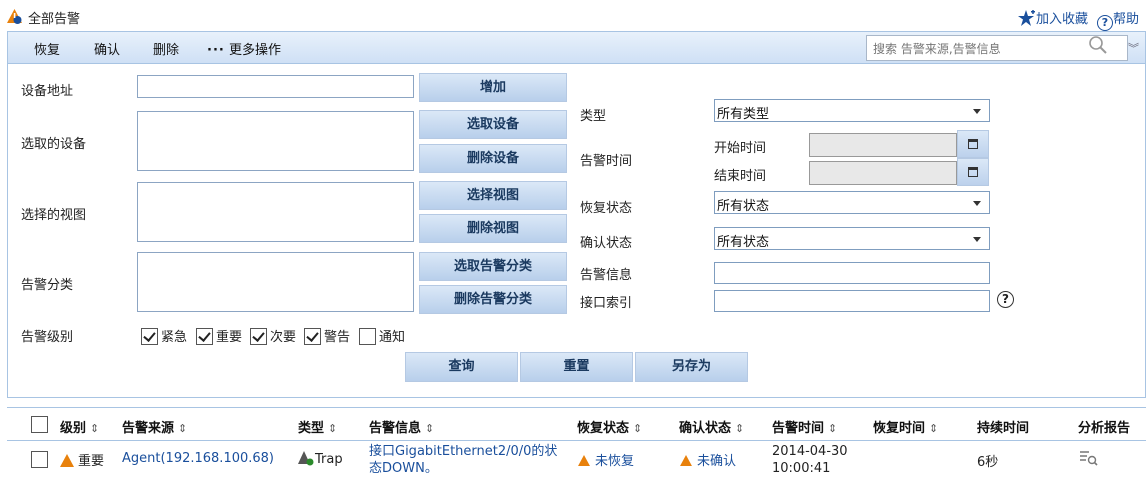 This screenshot has height=480, width=1146. Describe the element at coordinates (174, 337) in the screenshot. I see `level-urgent-label: 紧急` at that location.